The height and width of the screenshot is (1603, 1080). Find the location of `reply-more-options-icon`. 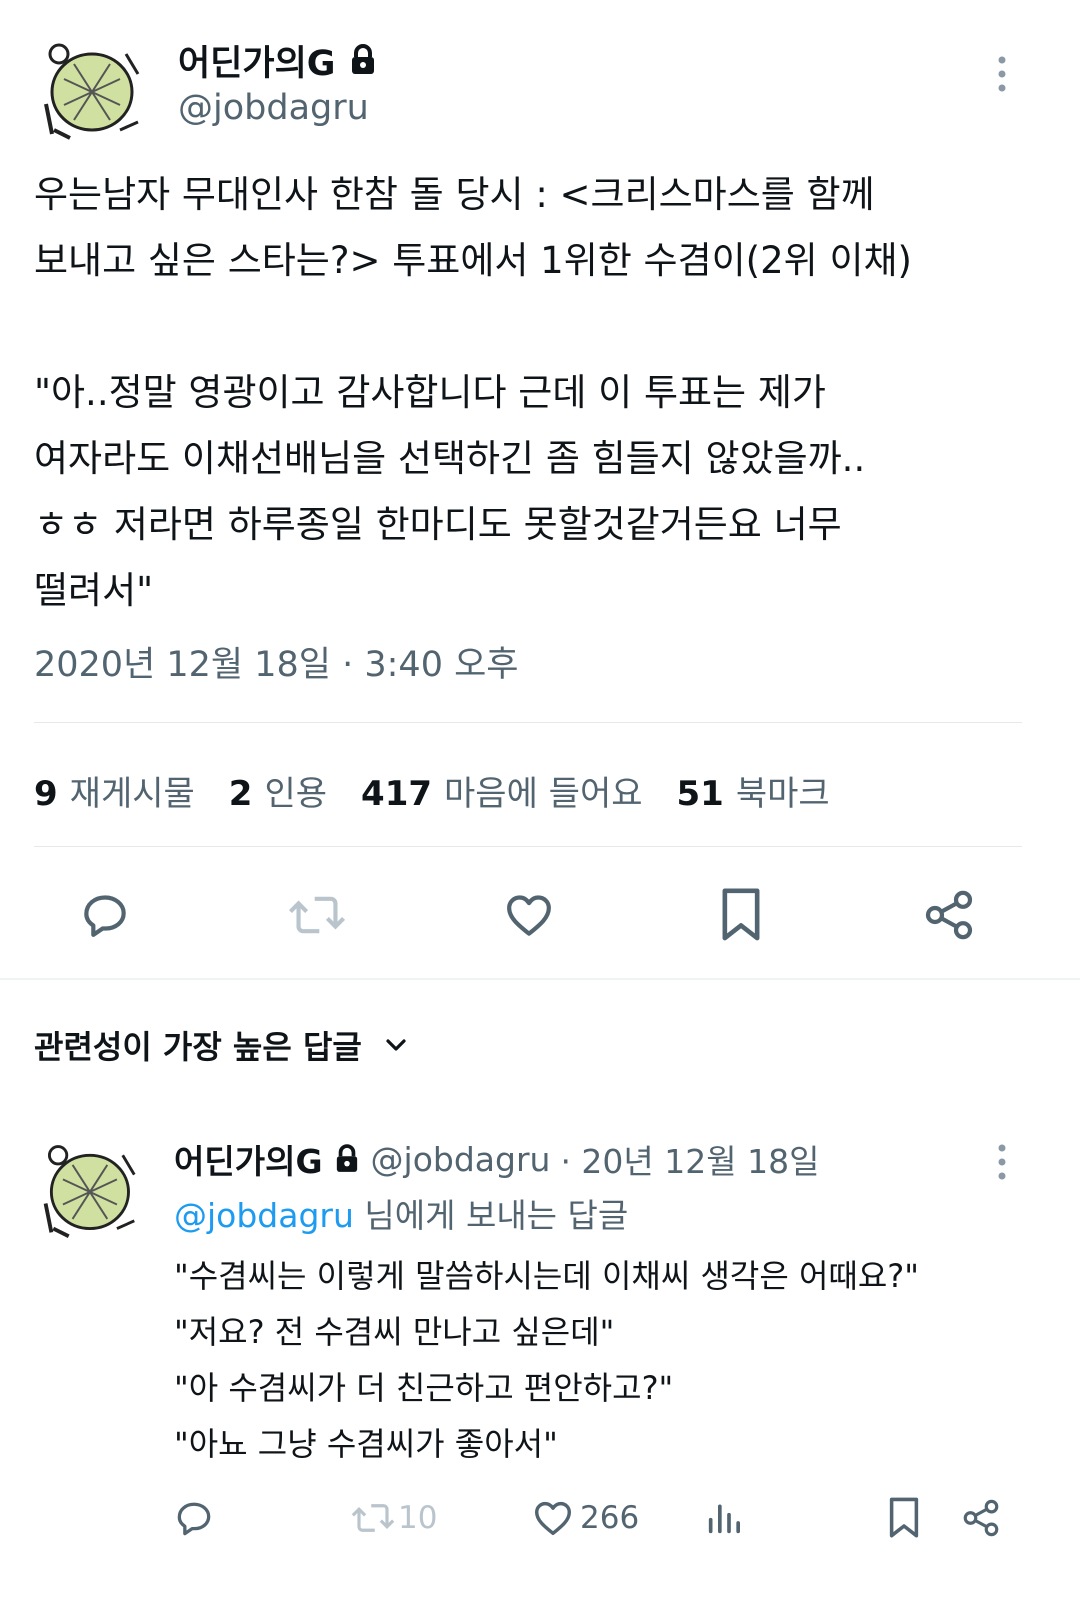

reply-more-options-icon is located at coordinates (1002, 1162).